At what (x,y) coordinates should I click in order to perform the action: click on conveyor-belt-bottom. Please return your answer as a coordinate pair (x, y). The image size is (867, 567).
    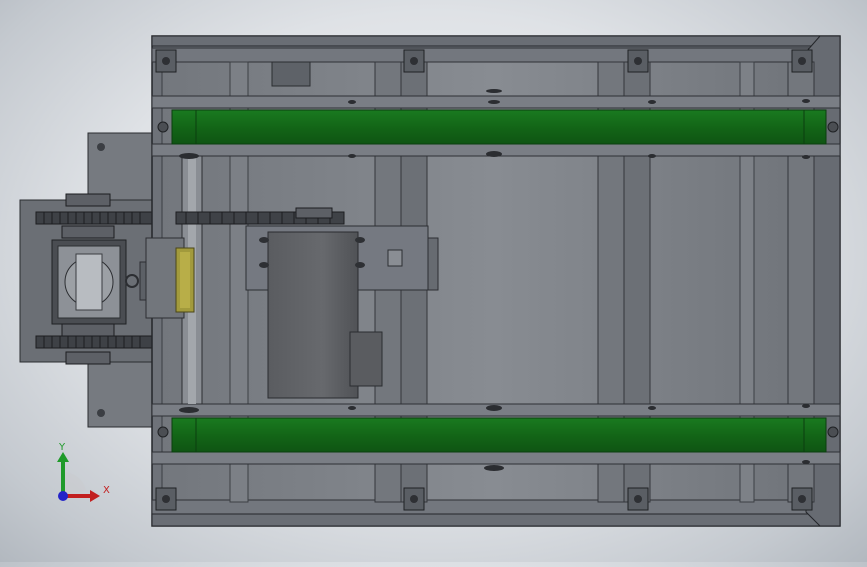
    Looking at the image, I should click on (498, 435).